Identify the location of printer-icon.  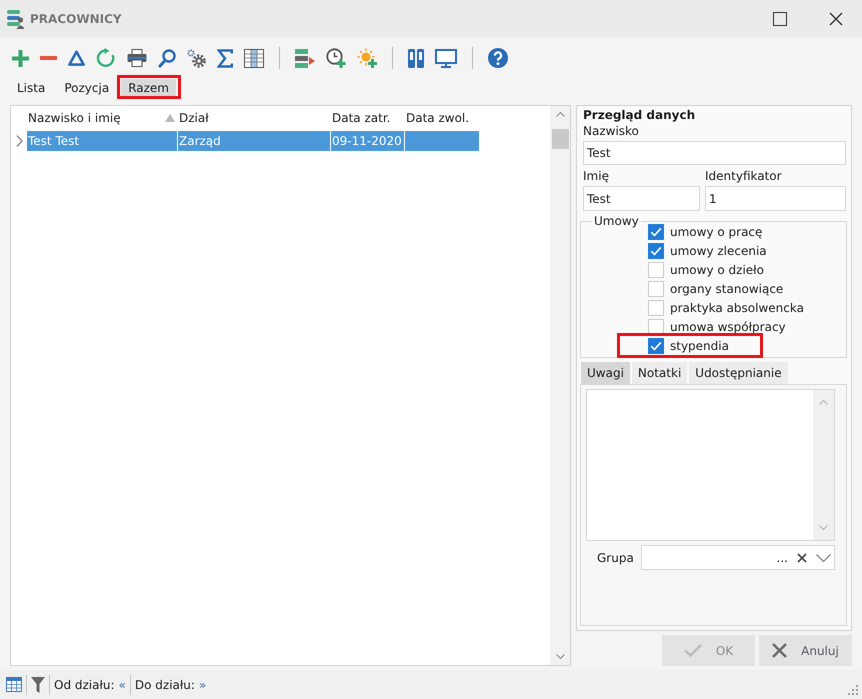
(137, 58).